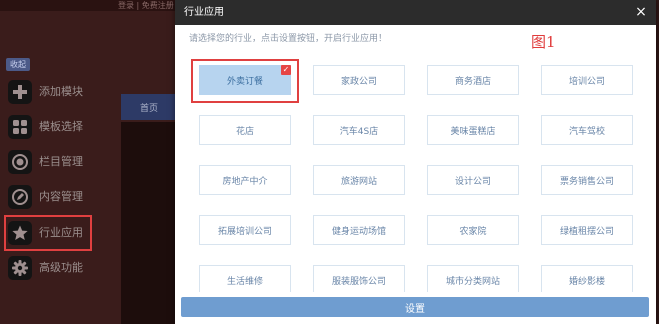 Image resolution: width=659 pixels, height=324 pixels. Describe the element at coordinates (146, 5) in the screenshot. I see `login-register-links: 登录 | 免费注册` at that location.